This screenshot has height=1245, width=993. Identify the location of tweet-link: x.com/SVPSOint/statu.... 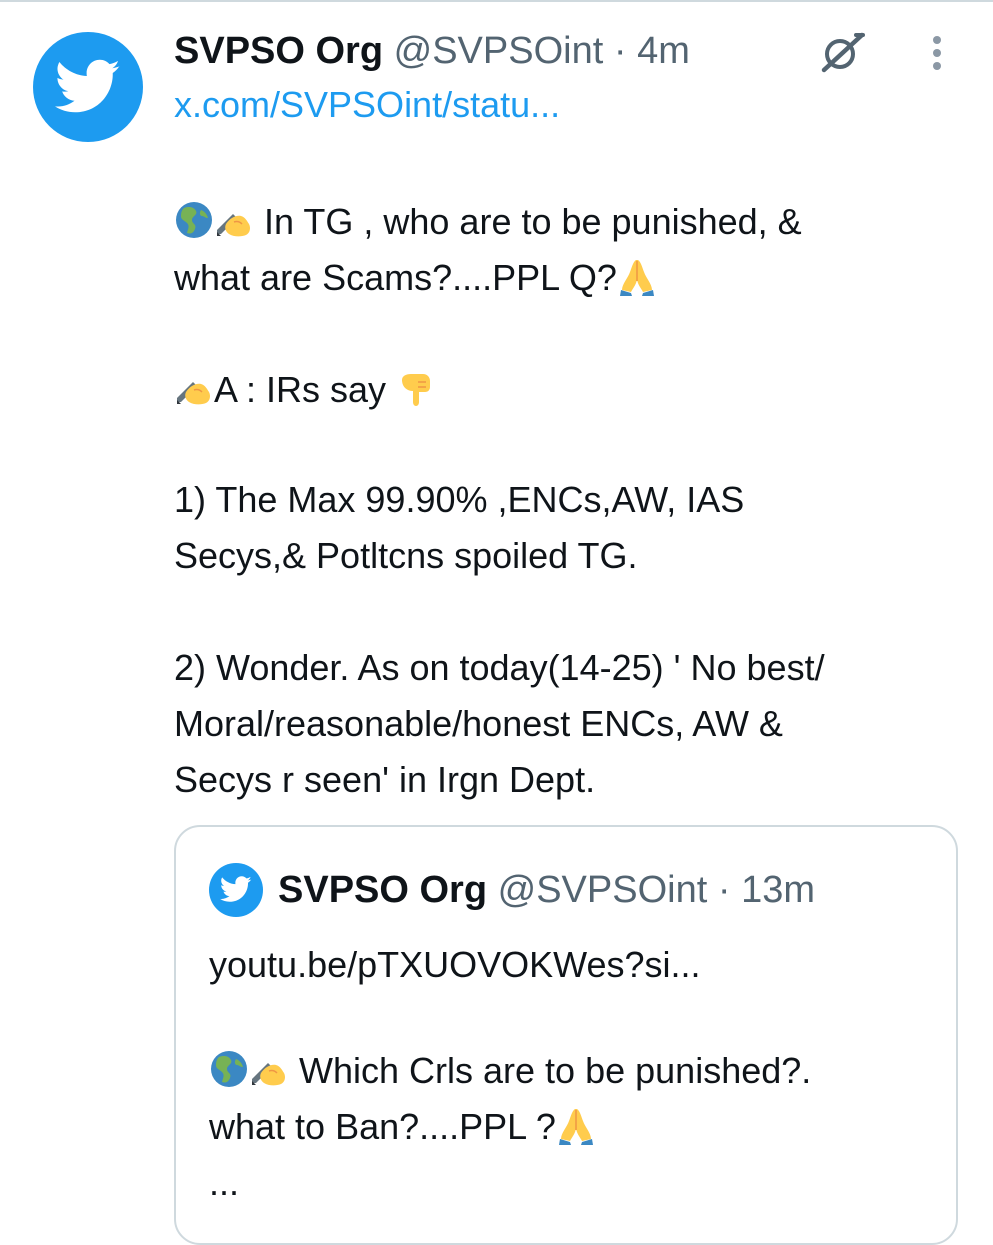
(367, 105).